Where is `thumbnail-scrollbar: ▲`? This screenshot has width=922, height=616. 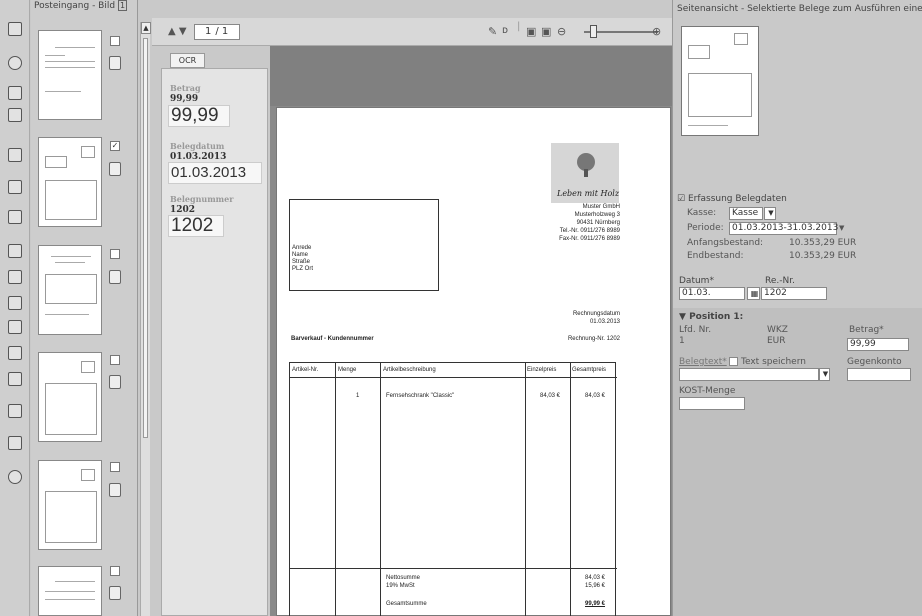 thumbnail-scrollbar: ▲ is located at coordinates (145, 319).